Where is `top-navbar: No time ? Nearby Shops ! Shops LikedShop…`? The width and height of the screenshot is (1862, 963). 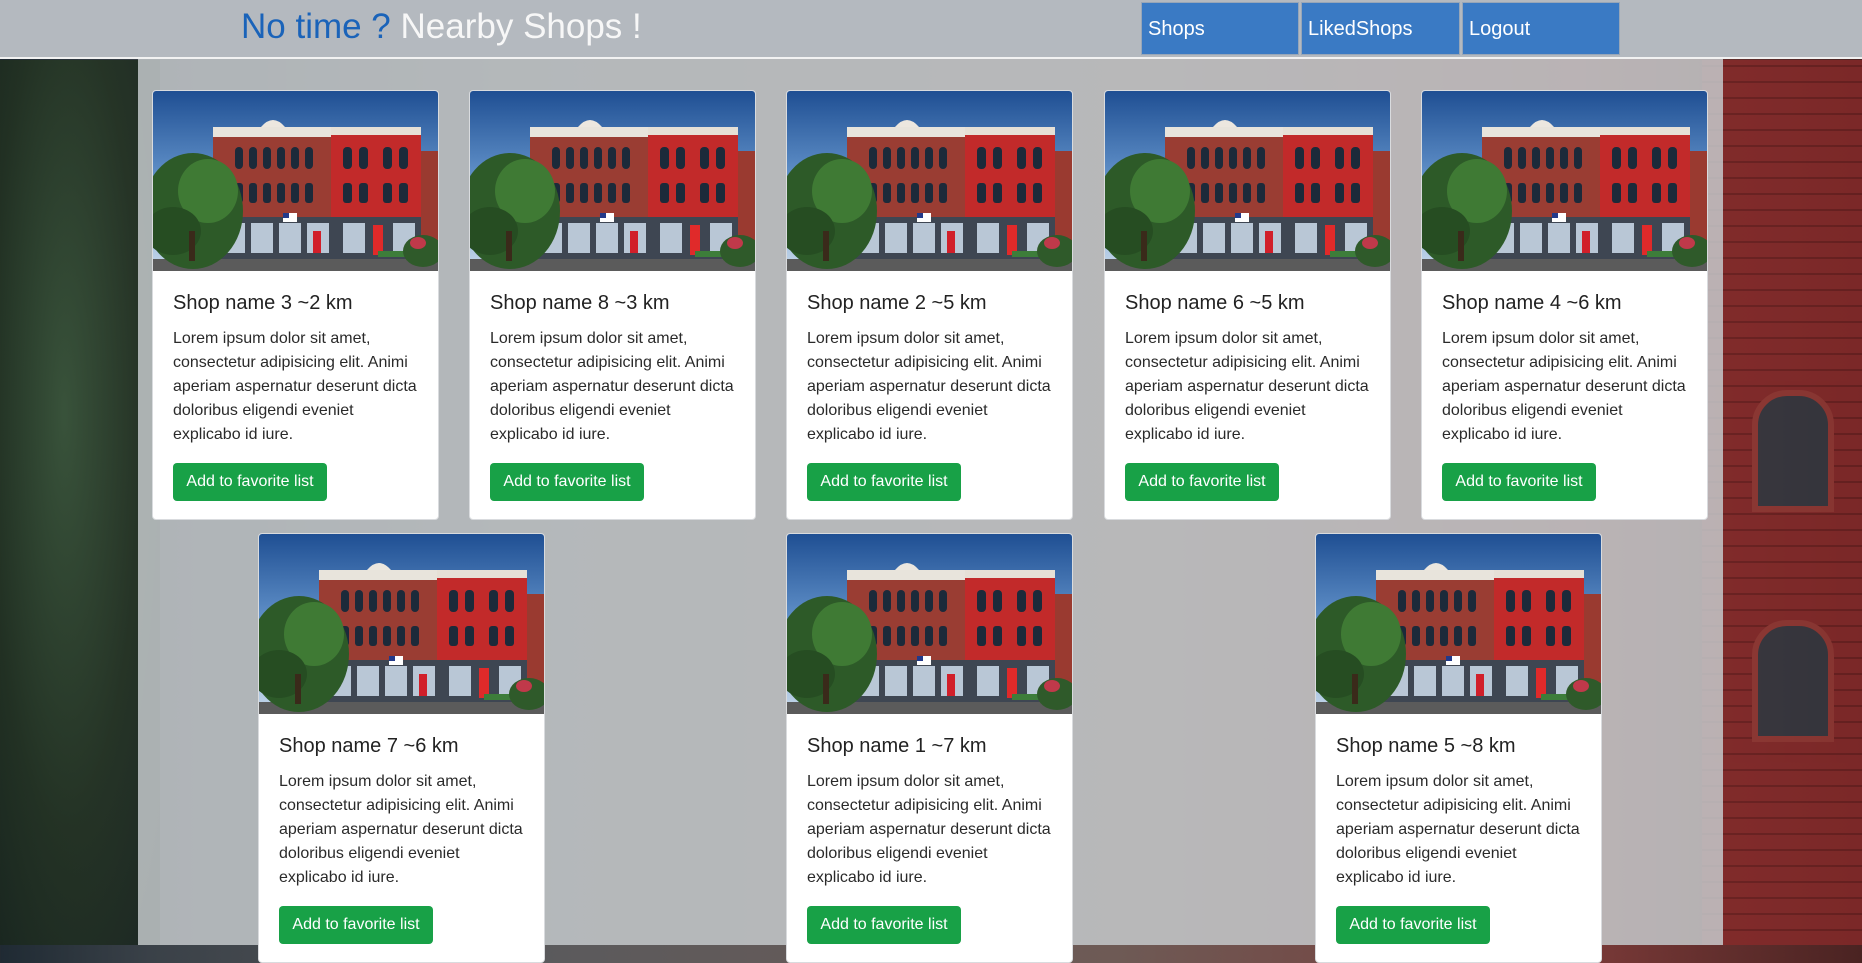 top-navbar: No time ? Nearby Shops ! Shops LikedShop… is located at coordinates (931, 29).